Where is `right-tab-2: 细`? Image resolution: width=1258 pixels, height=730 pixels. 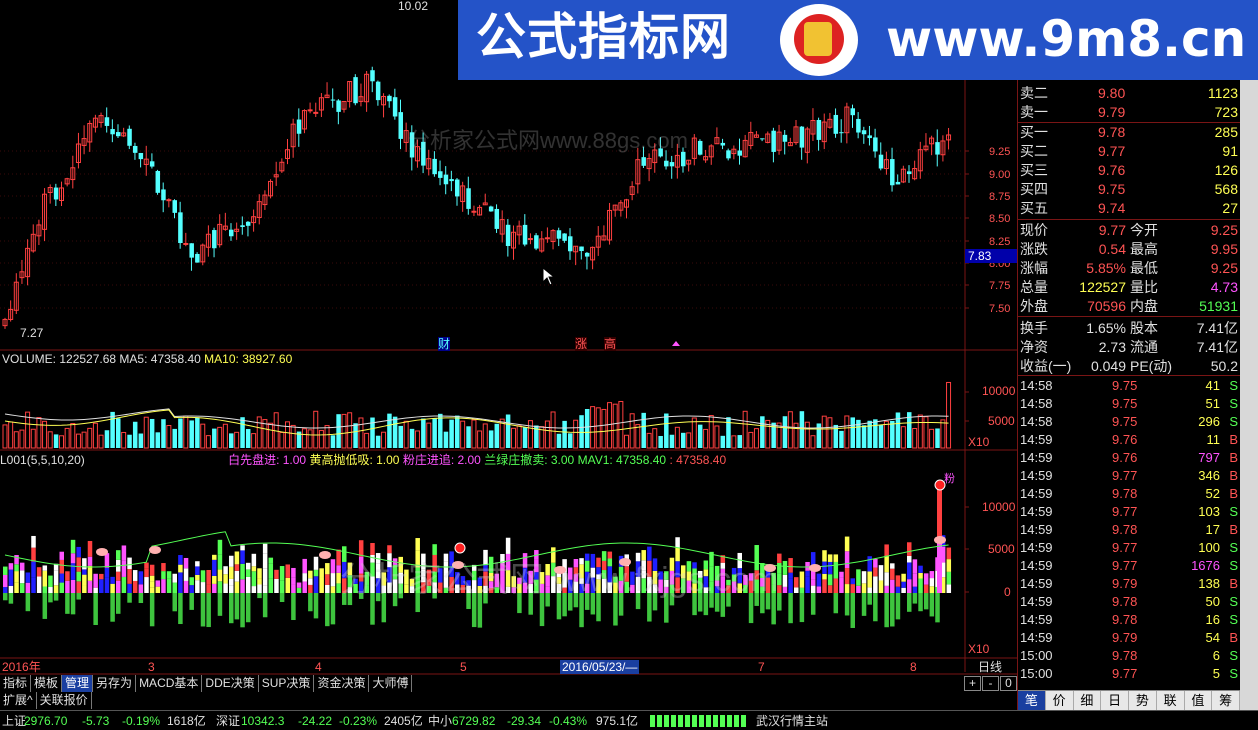 right-tab-2: 细 is located at coordinates (1088, 700).